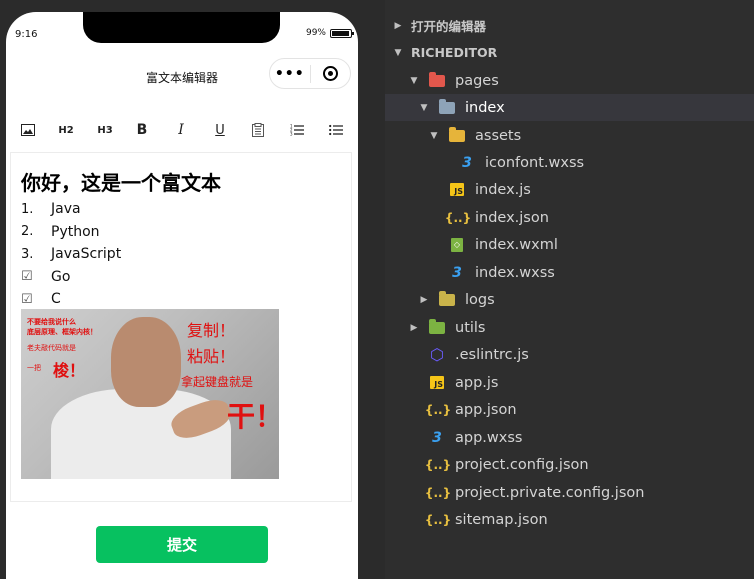 Image resolution: width=754 pixels, height=579 pixels. I want to click on list-text: Java, so click(66, 209).